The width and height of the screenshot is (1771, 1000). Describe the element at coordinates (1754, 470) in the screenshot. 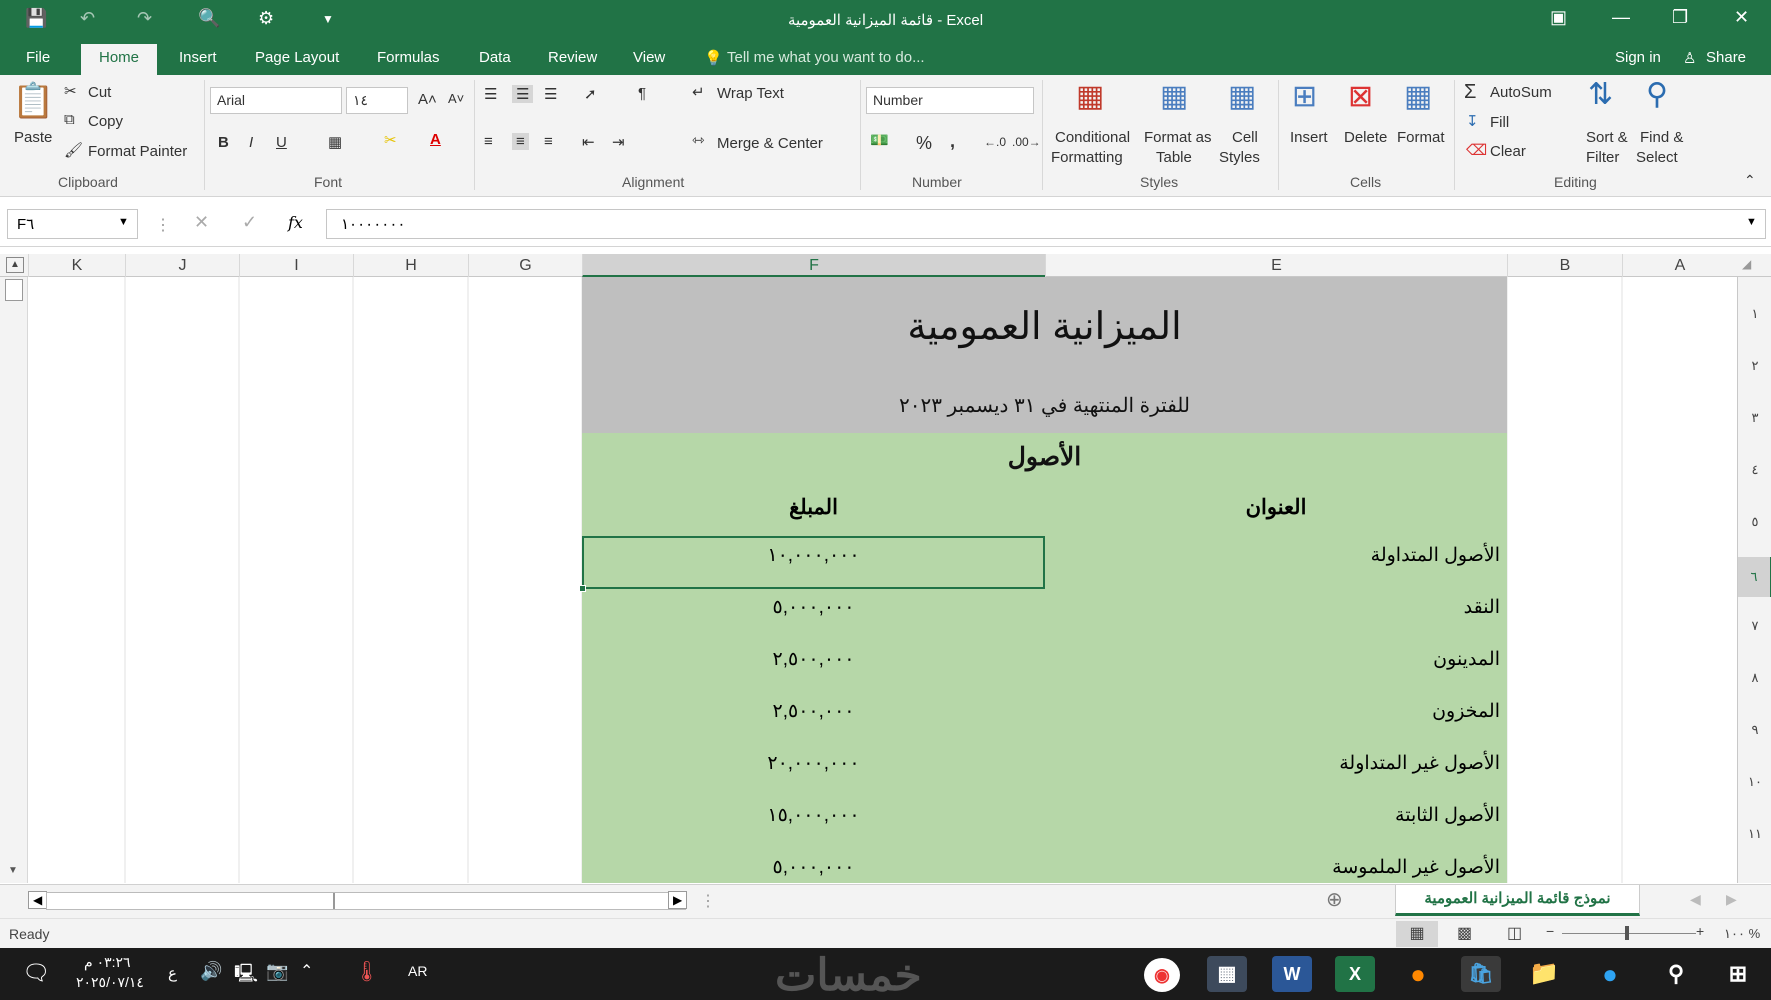

I see `row-header: ٤` at that location.